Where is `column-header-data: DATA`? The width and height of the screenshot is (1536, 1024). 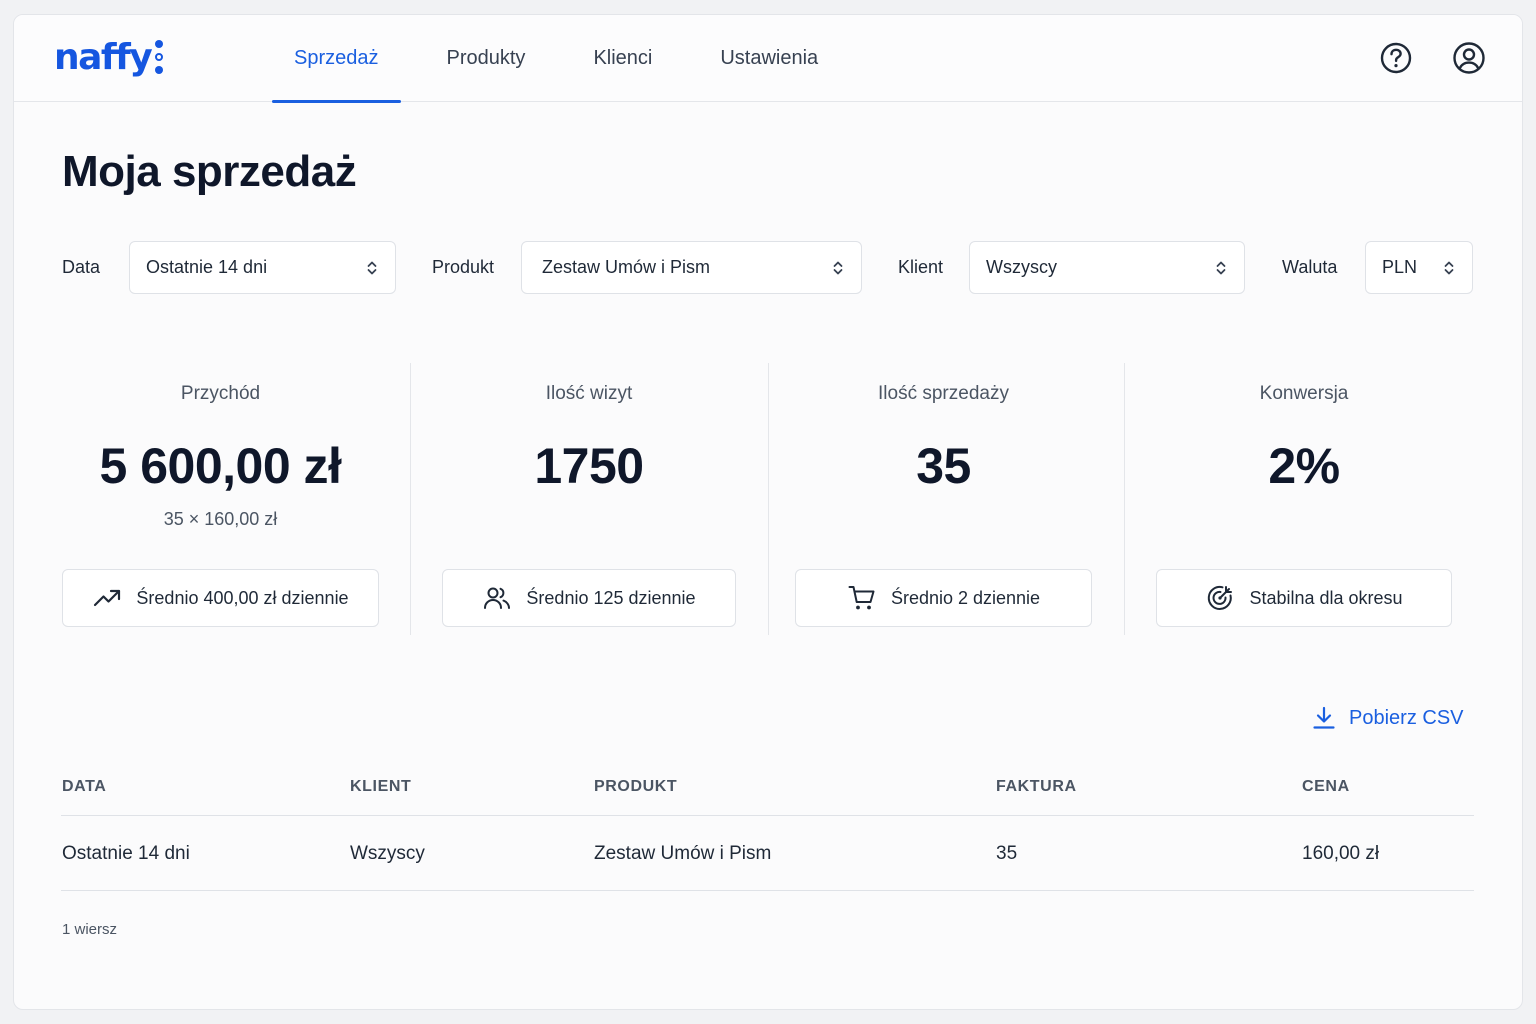
column-header-data: DATA is located at coordinates (84, 787).